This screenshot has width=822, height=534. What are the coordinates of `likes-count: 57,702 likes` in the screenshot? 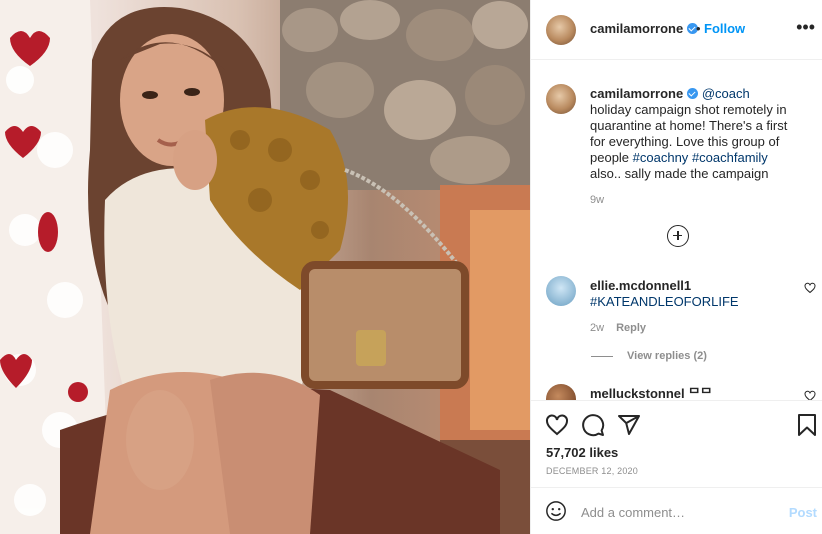 It's located at (582, 452).